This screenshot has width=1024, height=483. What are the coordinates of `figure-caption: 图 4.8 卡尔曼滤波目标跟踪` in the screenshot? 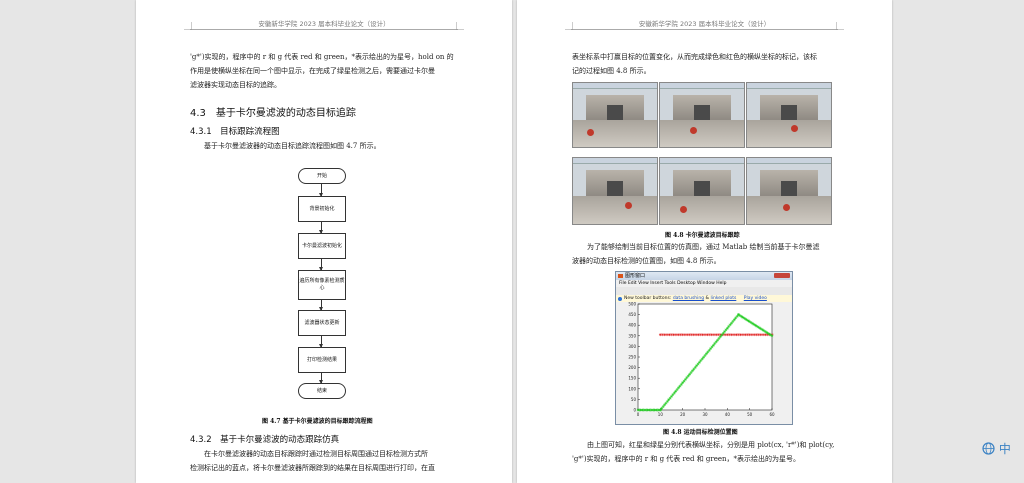 It's located at (702, 235).